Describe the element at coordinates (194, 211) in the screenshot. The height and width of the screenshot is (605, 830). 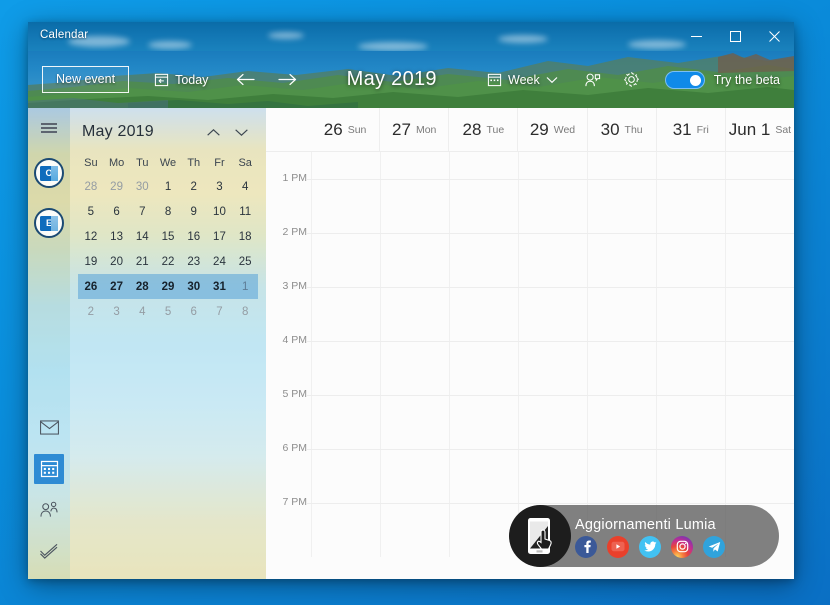
I see `mini-calendar-day: 9` at that location.